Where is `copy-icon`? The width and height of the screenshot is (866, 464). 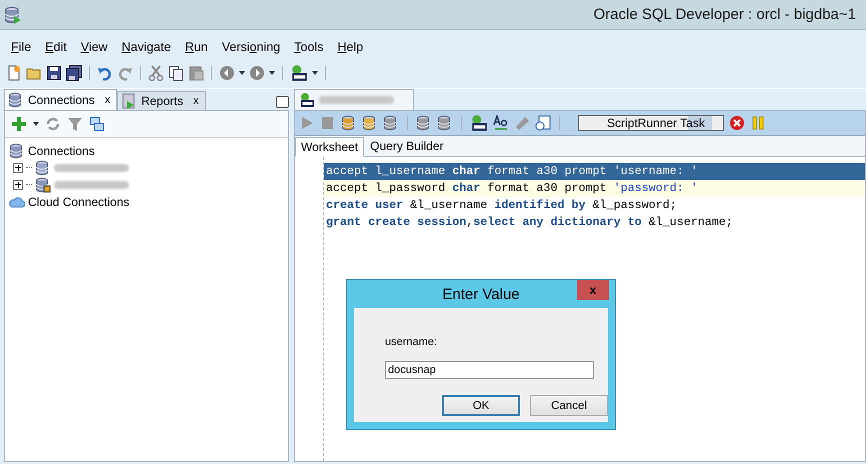
copy-icon is located at coordinates (176, 73).